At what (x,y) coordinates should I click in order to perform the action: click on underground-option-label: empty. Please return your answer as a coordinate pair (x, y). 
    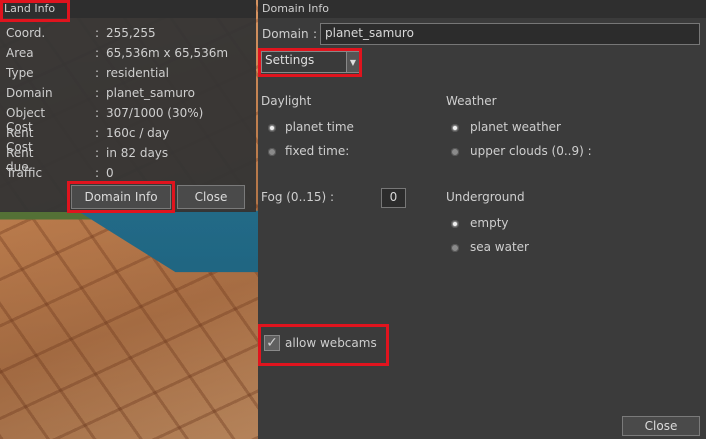
    Looking at the image, I should click on (489, 223).